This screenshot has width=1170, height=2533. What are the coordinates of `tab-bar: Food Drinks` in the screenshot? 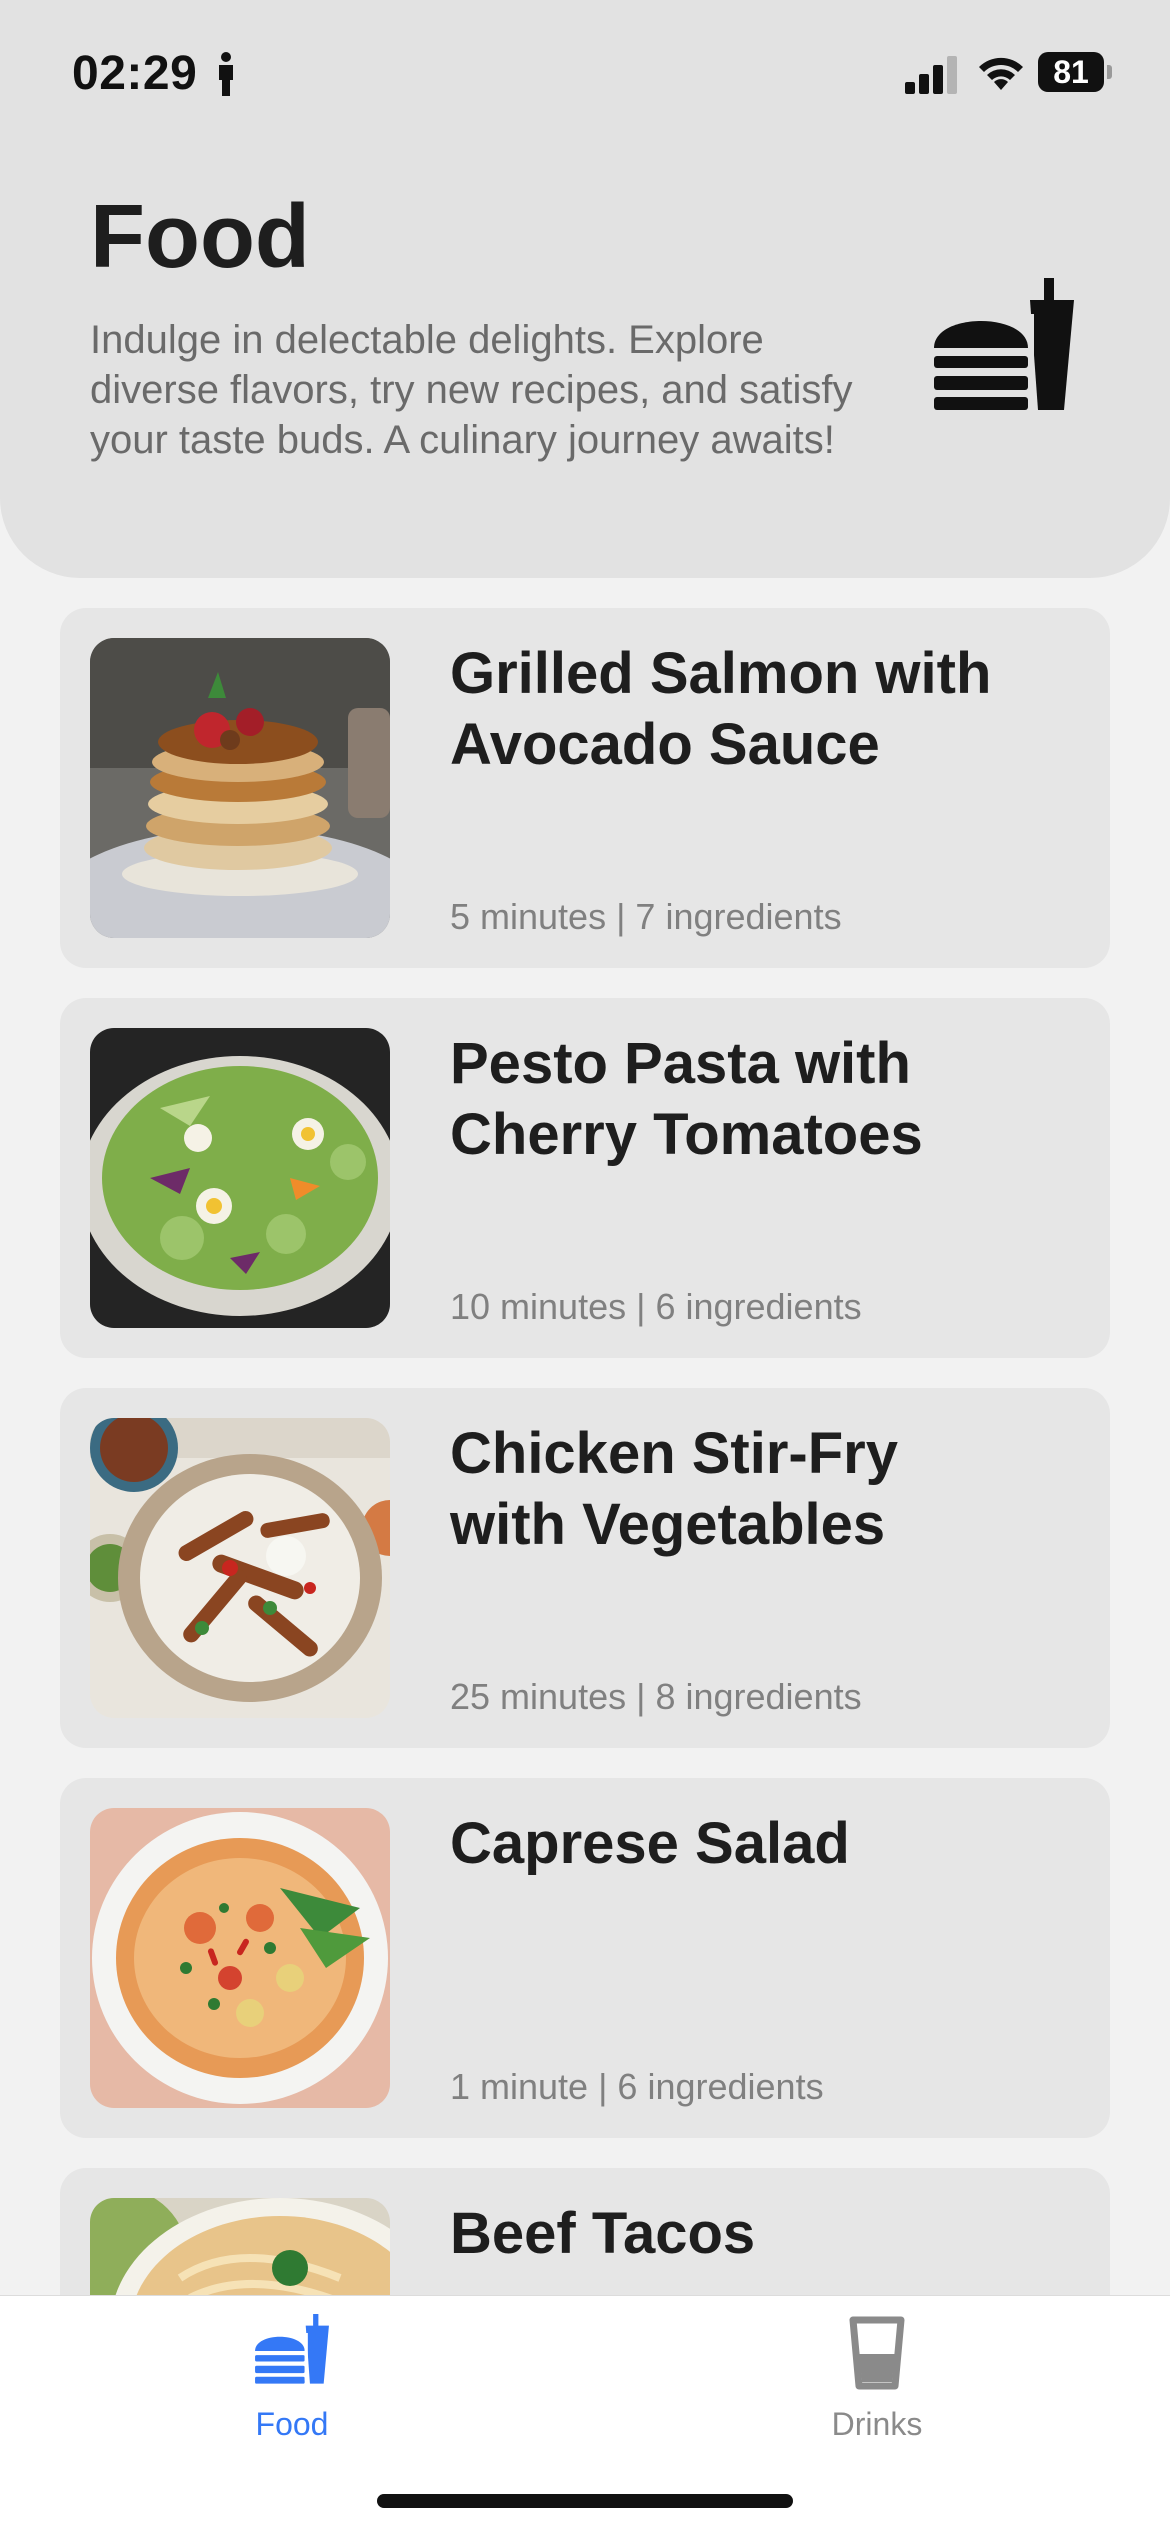 It's located at (585, 2414).